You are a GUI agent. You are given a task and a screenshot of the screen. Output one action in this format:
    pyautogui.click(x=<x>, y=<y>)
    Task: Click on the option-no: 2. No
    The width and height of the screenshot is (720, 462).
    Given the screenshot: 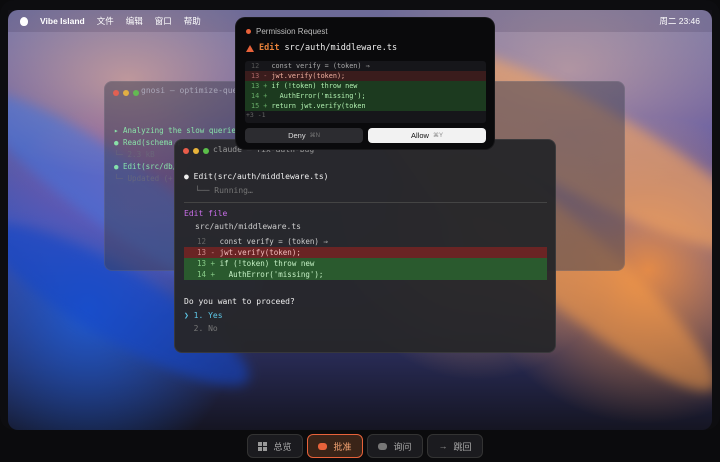 What is the action you would take?
    pyautogui.click(x=201, y=328)
    